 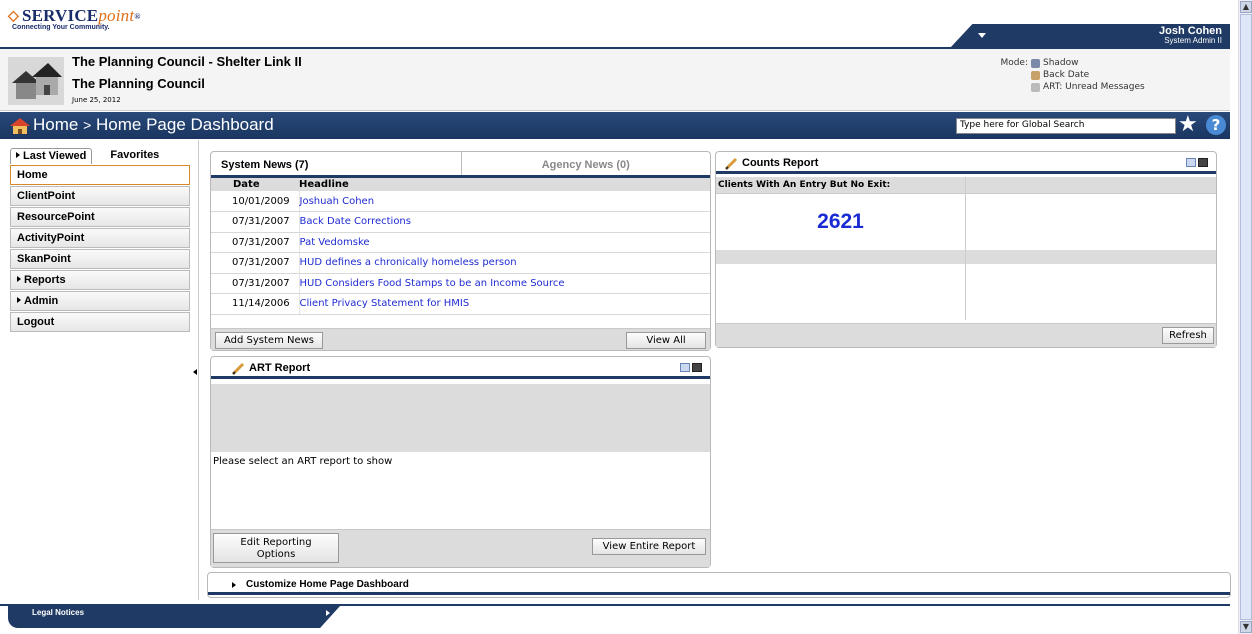 I want to click on scroll-thumb, so click(x=1246, y=317).